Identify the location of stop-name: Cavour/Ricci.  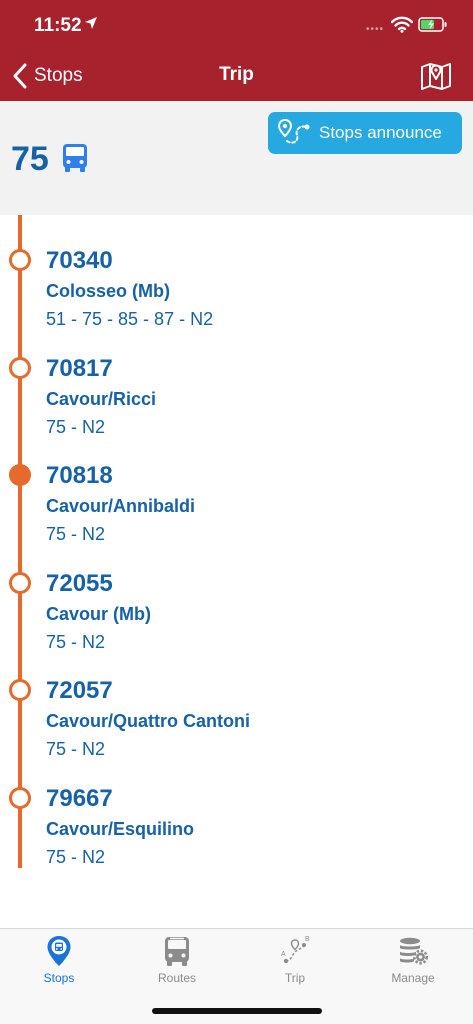
(101, 399).